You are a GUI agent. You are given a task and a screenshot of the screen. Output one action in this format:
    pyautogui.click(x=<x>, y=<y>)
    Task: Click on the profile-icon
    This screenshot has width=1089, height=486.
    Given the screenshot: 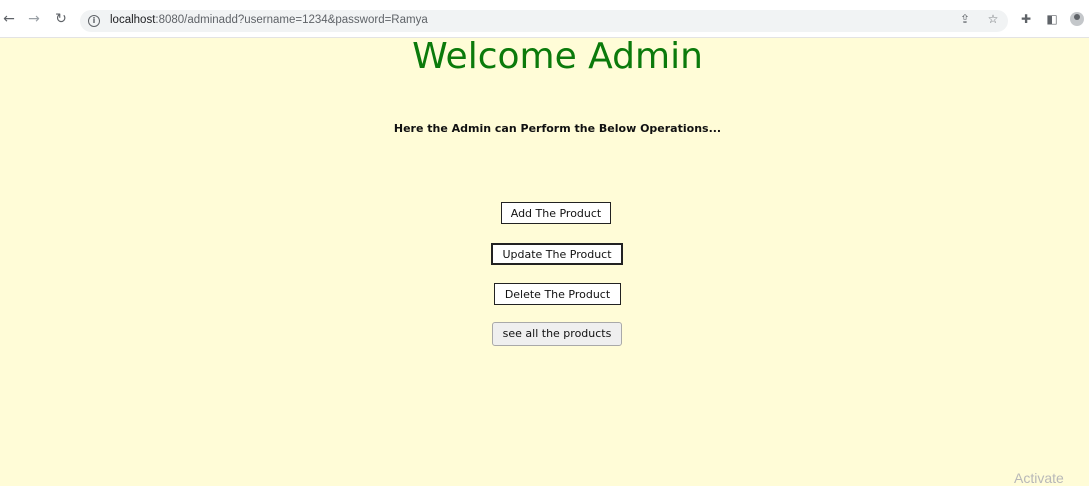 What is the action you would take?
    pyautogui.click(x=1077, y=19)
    